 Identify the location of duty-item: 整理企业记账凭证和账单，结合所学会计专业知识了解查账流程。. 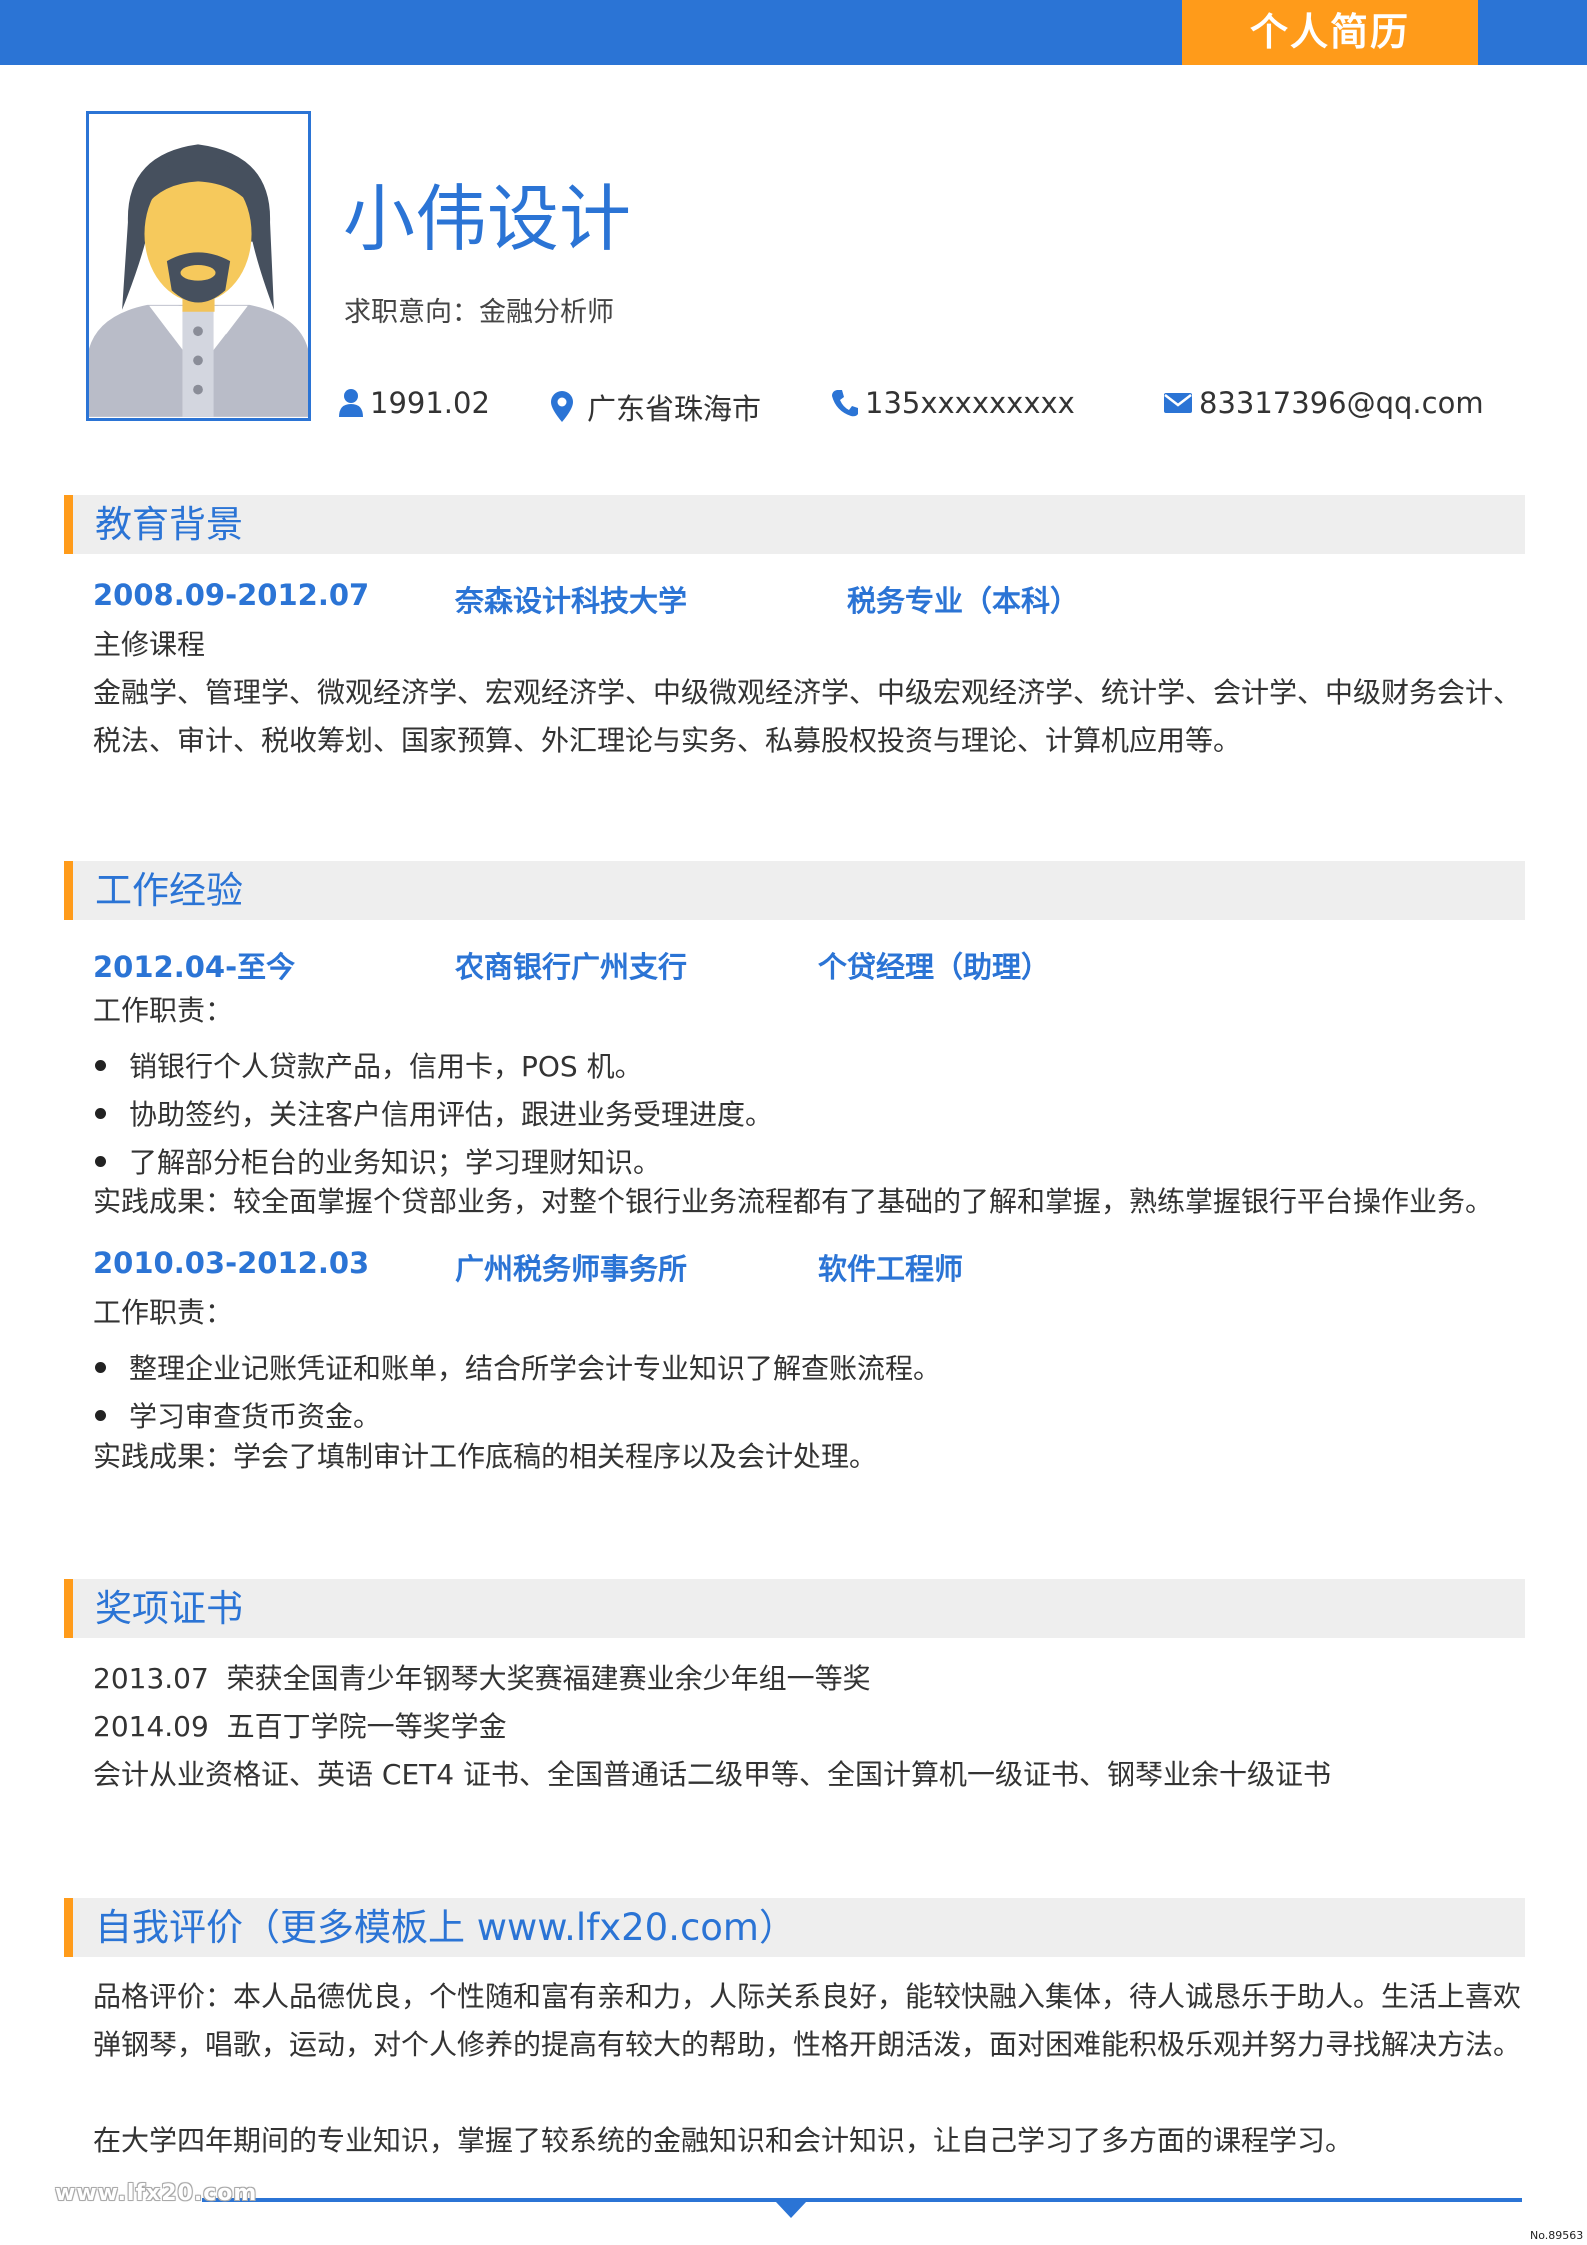
(517, 1367).